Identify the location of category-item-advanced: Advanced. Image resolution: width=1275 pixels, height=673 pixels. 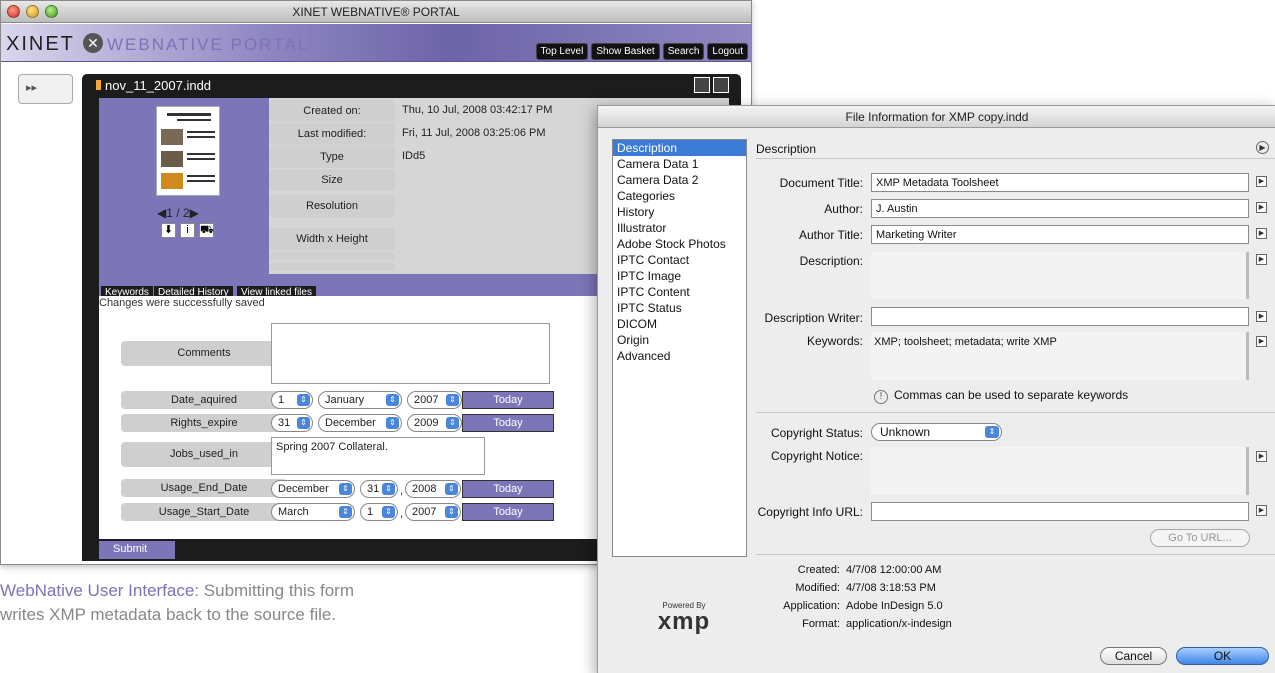
(679, 356).